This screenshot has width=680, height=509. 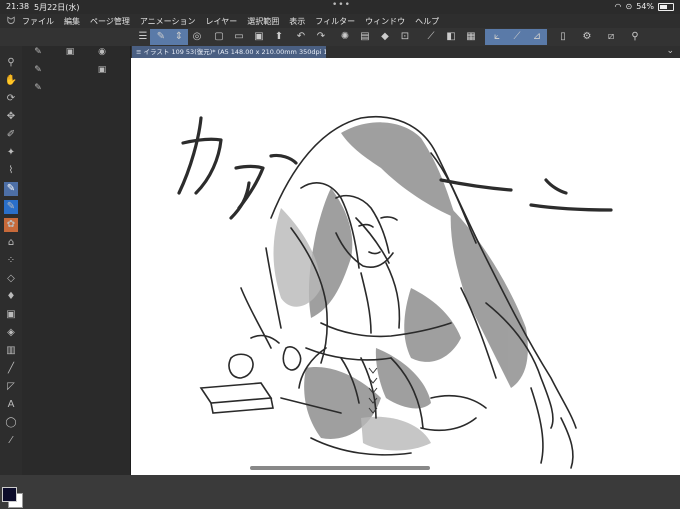 I want to click on spinner-icon: ✺, so click(x=345, y=37).